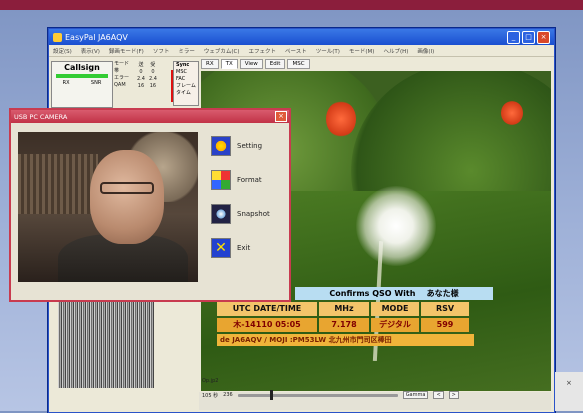 The height and width of the screenshot is (413, 583). What do you see at coordinates (396, 226) in the screenshot?
I see `dandelion-seedhead` at bounding box center [396, 226].